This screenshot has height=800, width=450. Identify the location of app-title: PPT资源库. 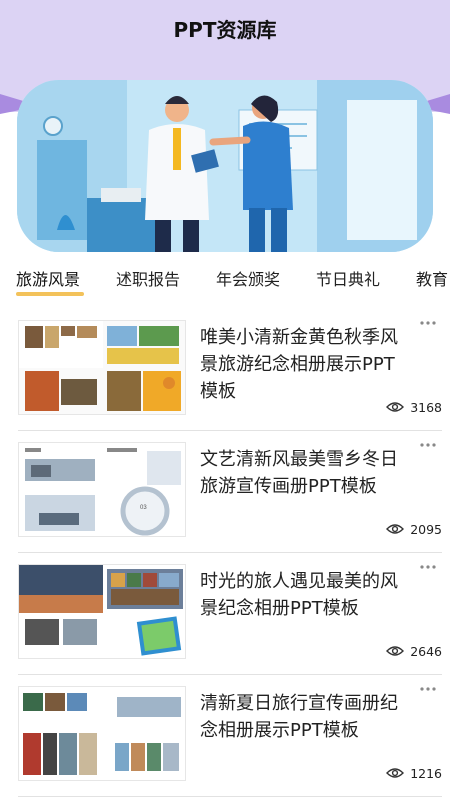
(225, 30).